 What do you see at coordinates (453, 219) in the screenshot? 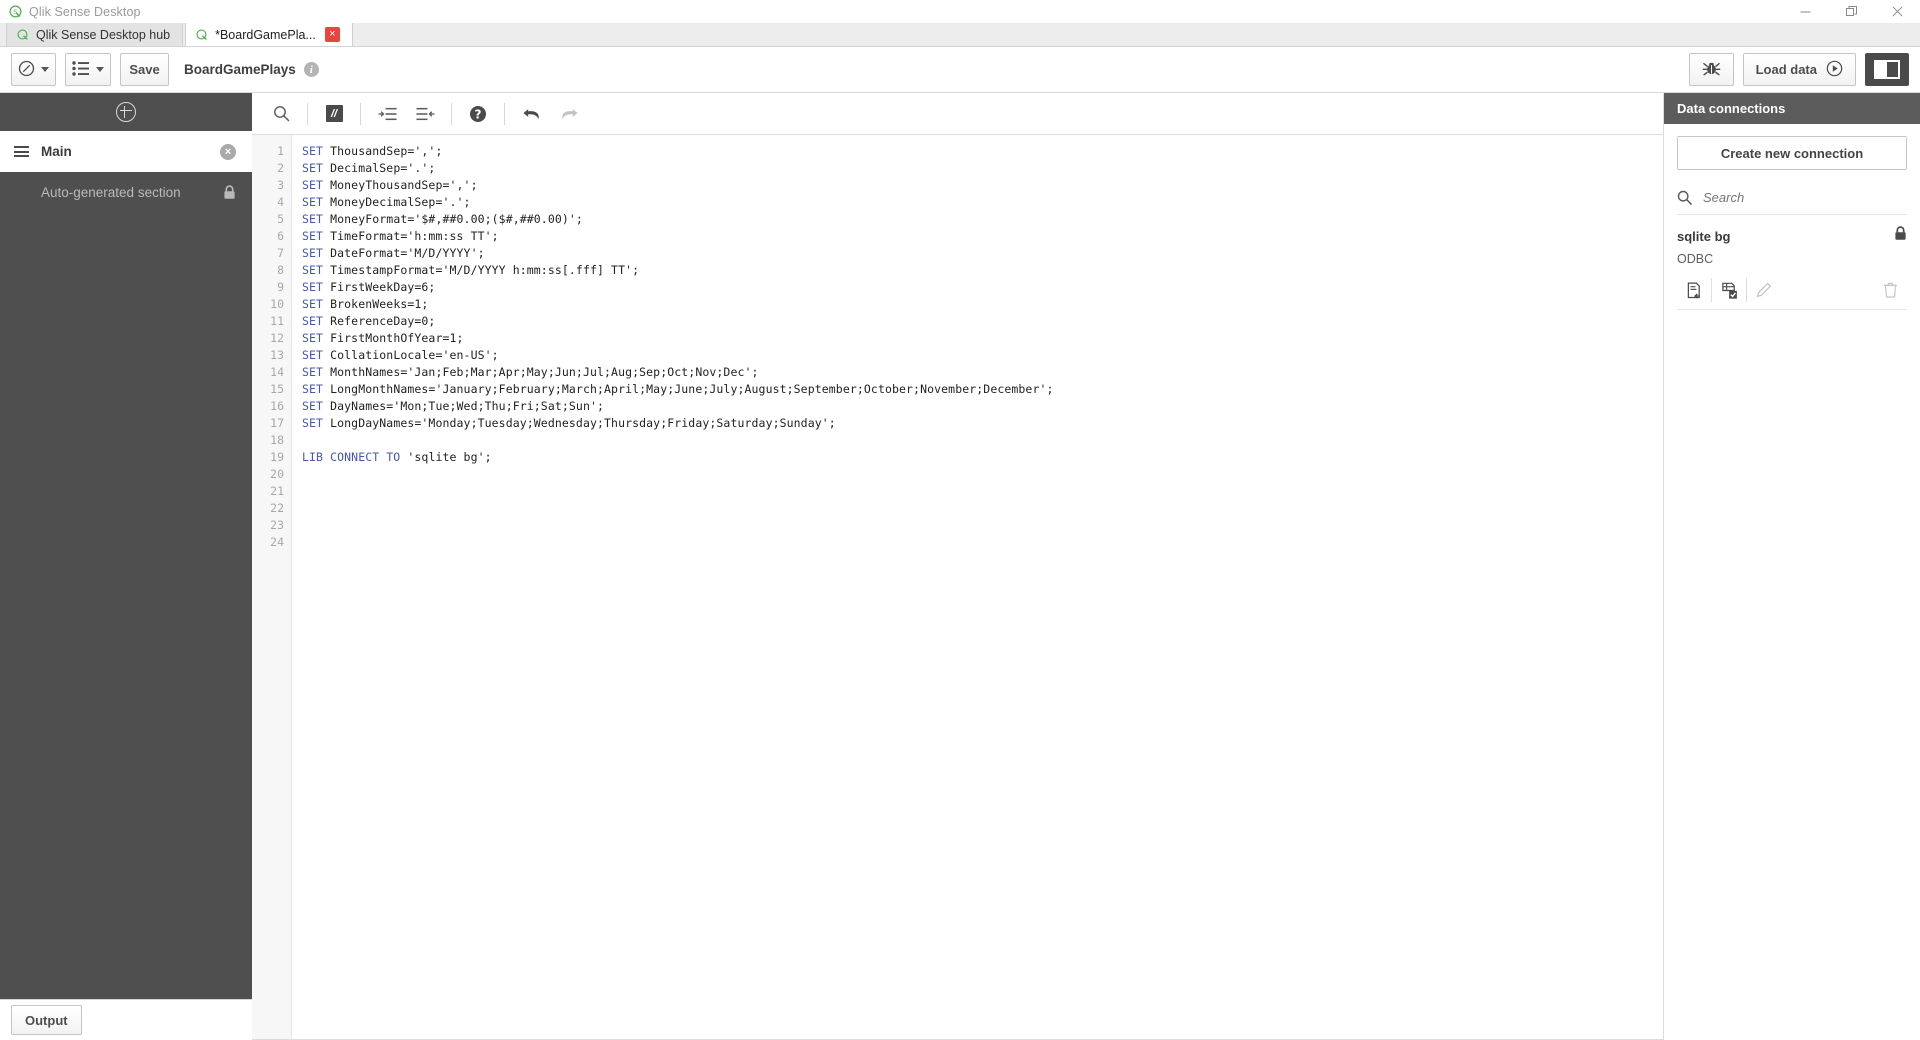
I see `code-text: MoneyFormat='$#,##0.00;($#,##0.00)';` at bounding box center [453, 219].